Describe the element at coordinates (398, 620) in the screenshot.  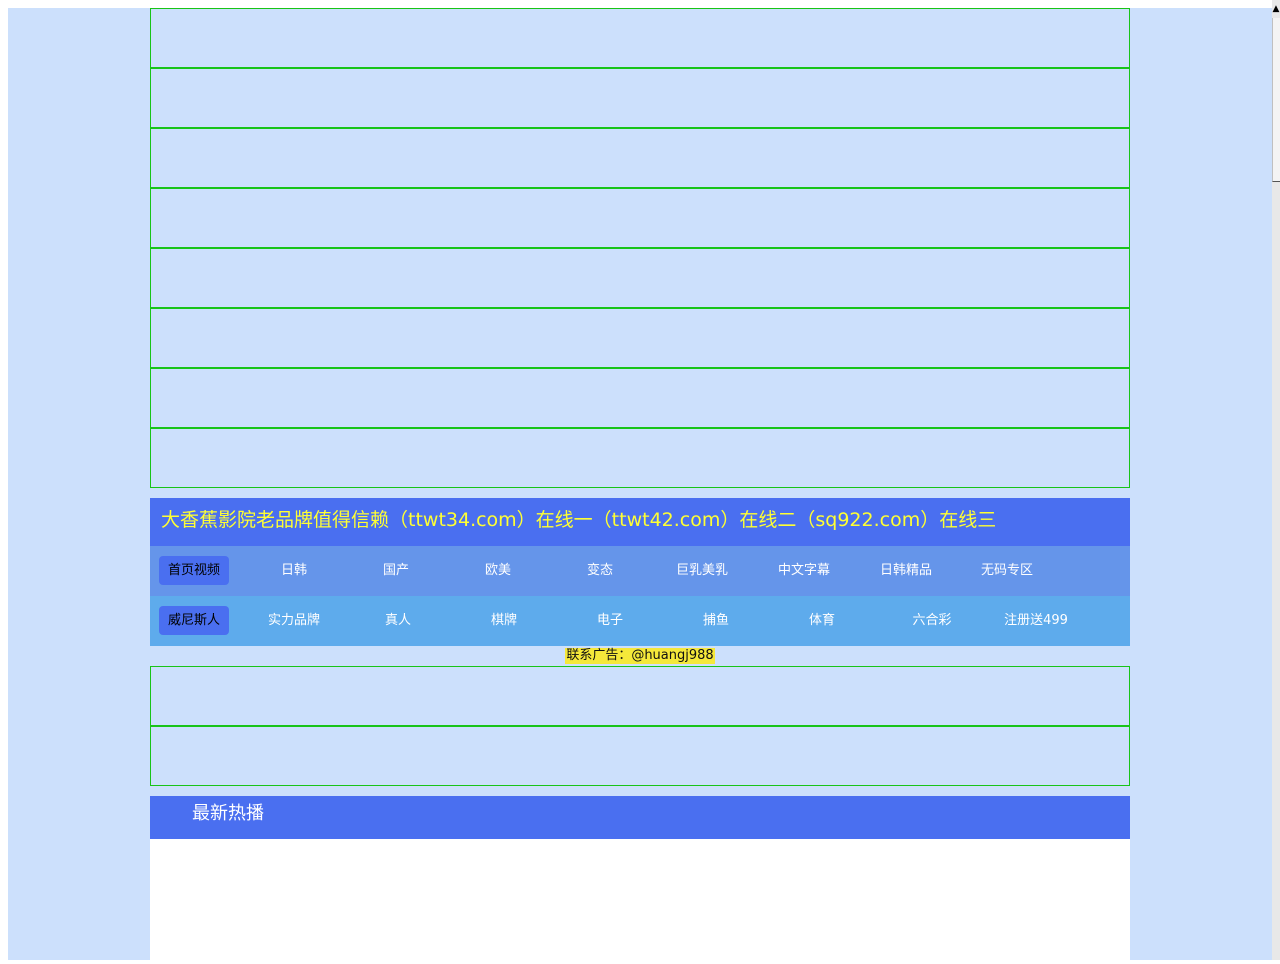
I see `nav-item-live: 真人` at that location.